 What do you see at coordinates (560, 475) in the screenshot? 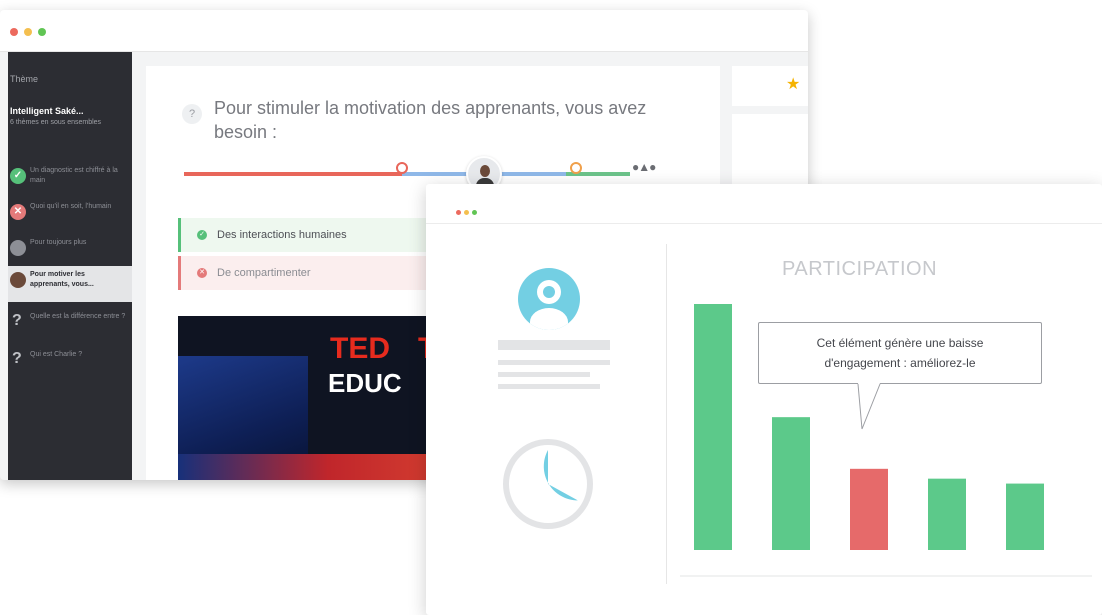
I see `donut-fill` at bounding box center [560, 475].